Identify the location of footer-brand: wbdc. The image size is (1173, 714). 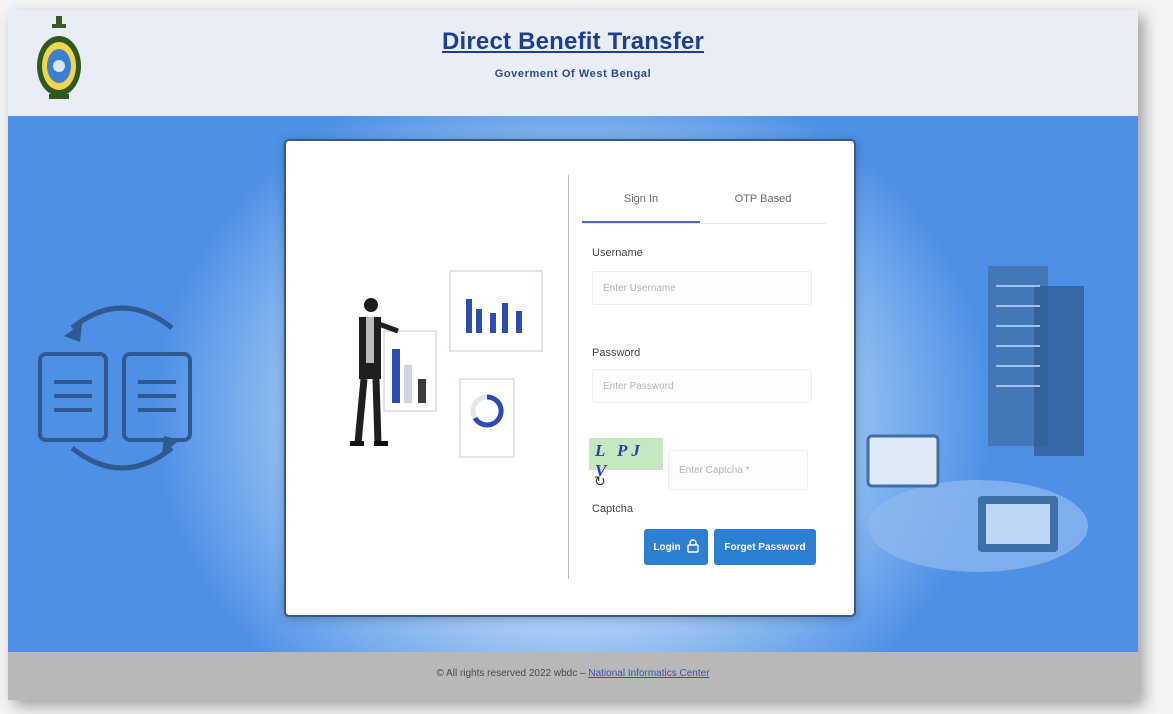
(565, 673).